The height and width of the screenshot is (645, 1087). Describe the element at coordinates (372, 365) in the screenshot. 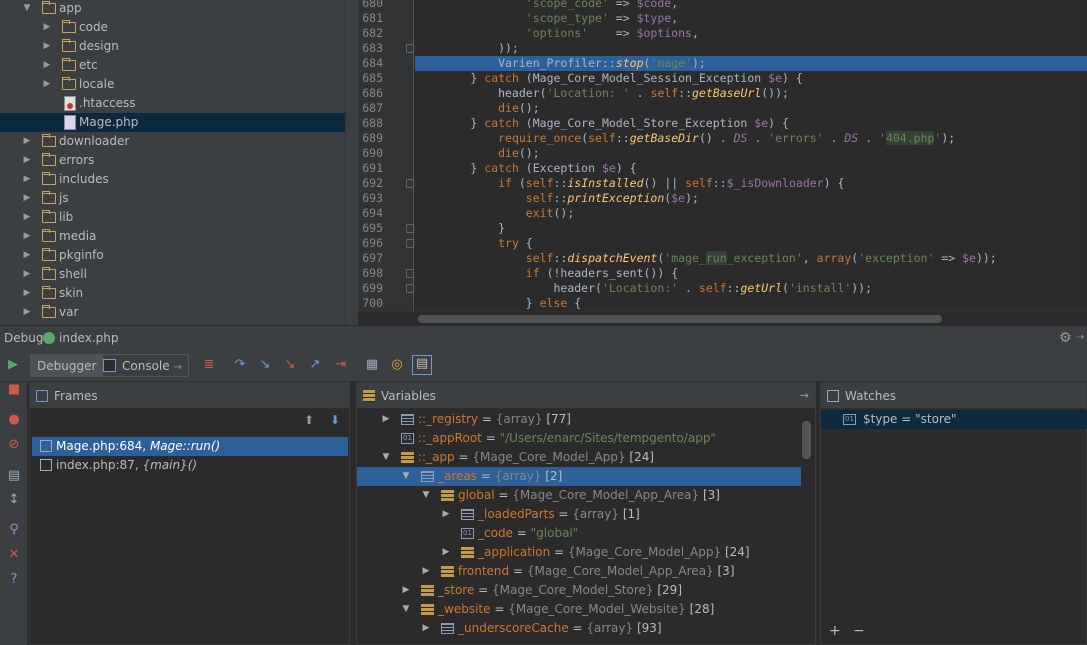

I see `evaluate-expression-icon: ▦` at that location.